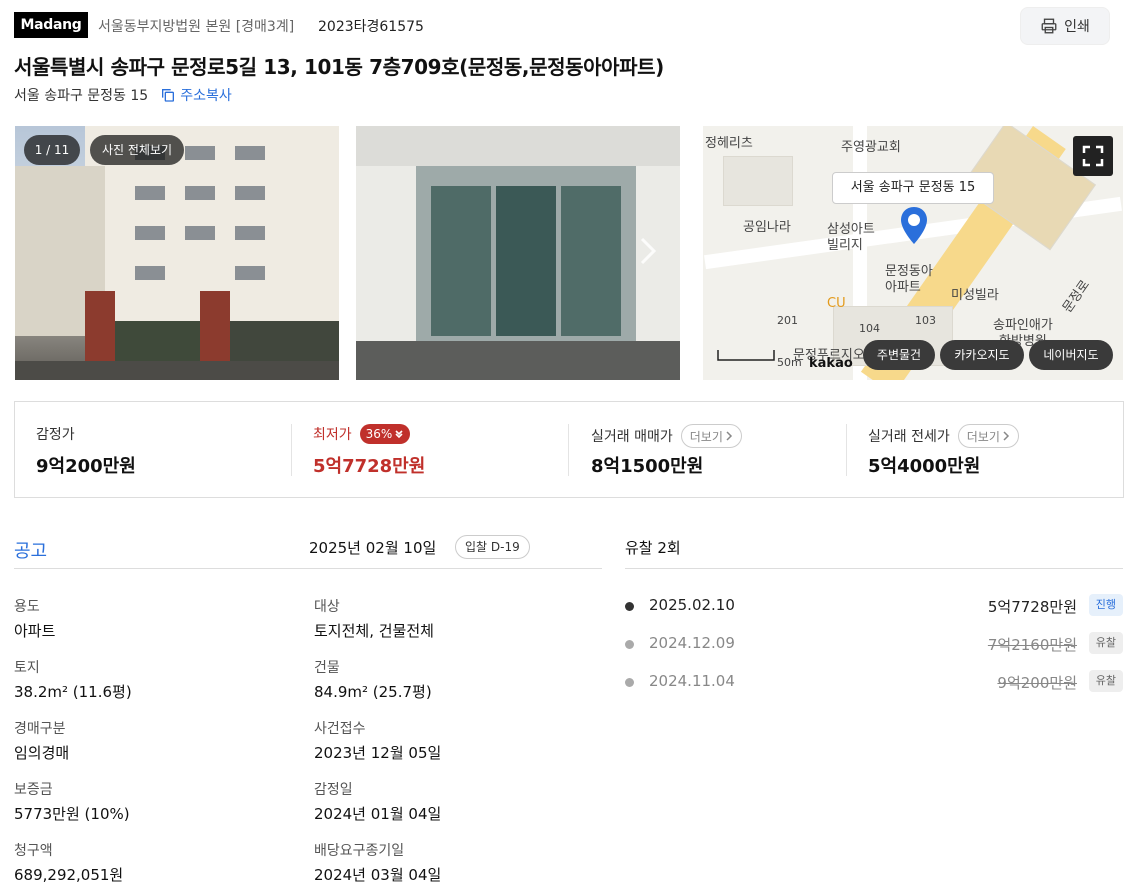 This screenshot has height=889, width=1124. Describe the element at coordinates (33, 790) in the screenshot. I see `field-label: 보증금` at that location.